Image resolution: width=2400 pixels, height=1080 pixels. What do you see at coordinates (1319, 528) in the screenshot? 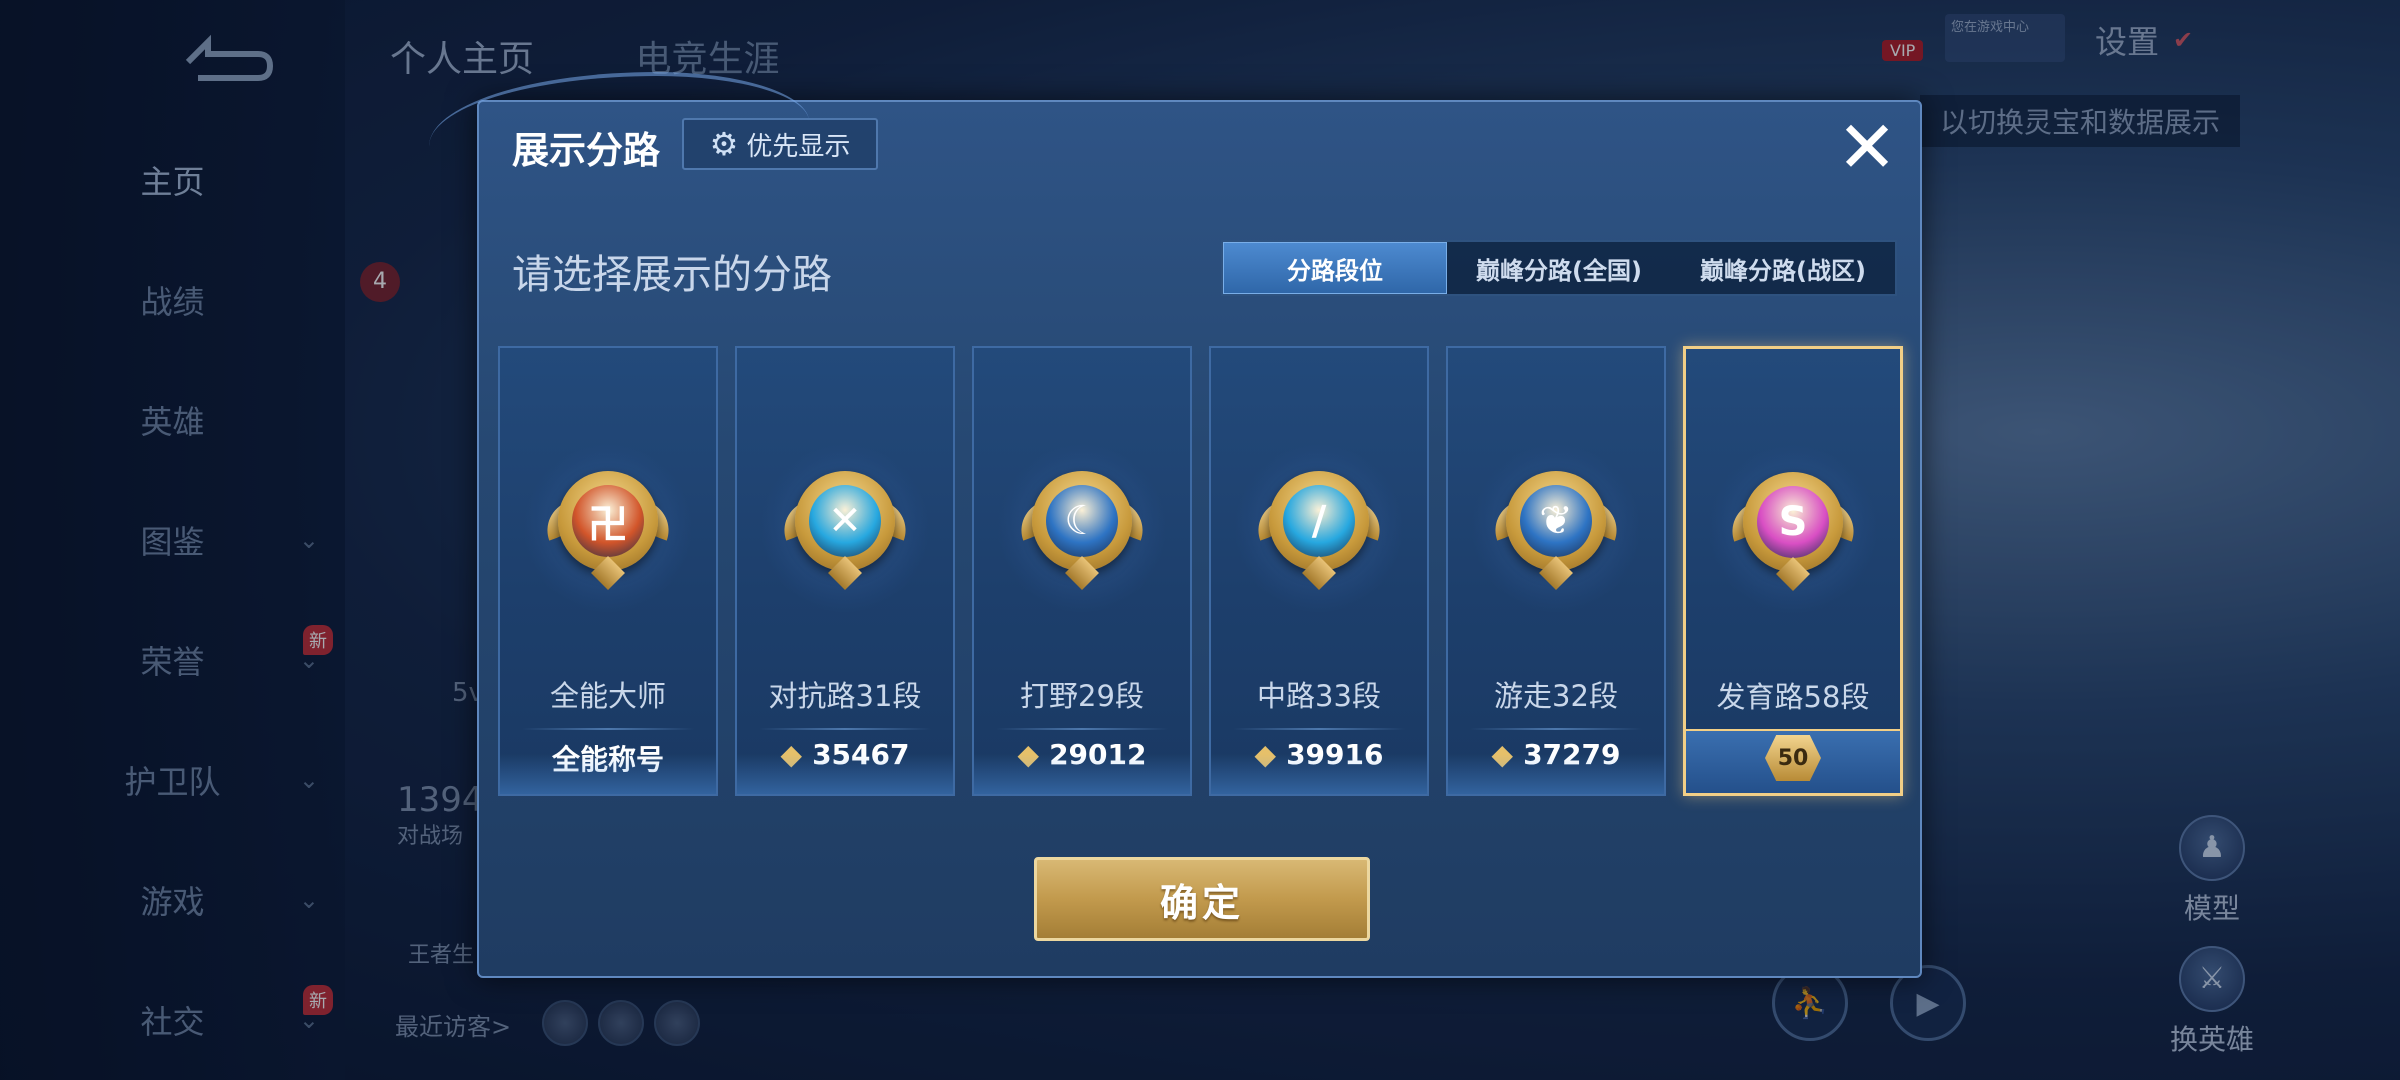
I see `mid-lane-emblem-icon: ∕` at bounding box center [1319, 528].